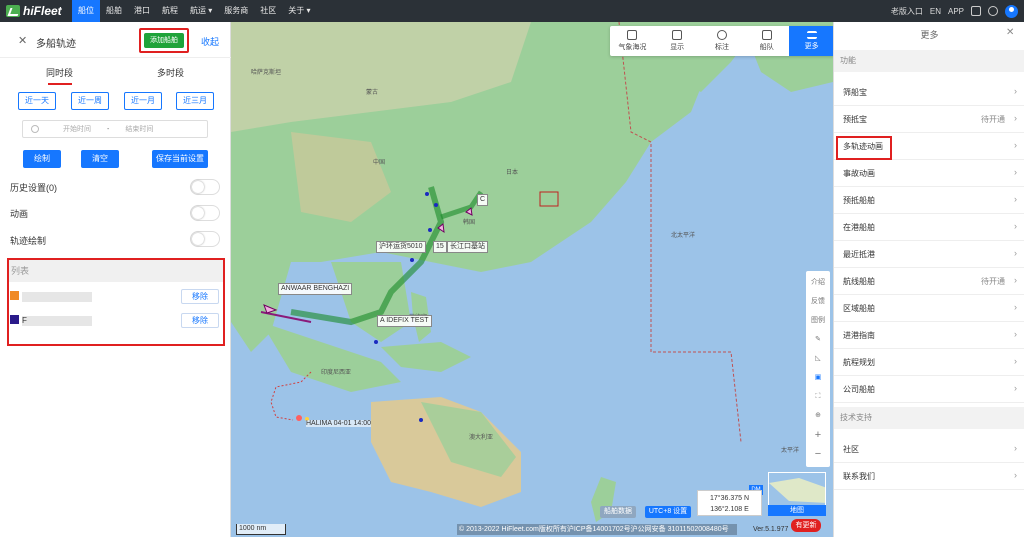  What do you see at coordinates (170, 11) in the screenshot?
I see `nav-voyage: 航程` at bounding box center [170, 11].